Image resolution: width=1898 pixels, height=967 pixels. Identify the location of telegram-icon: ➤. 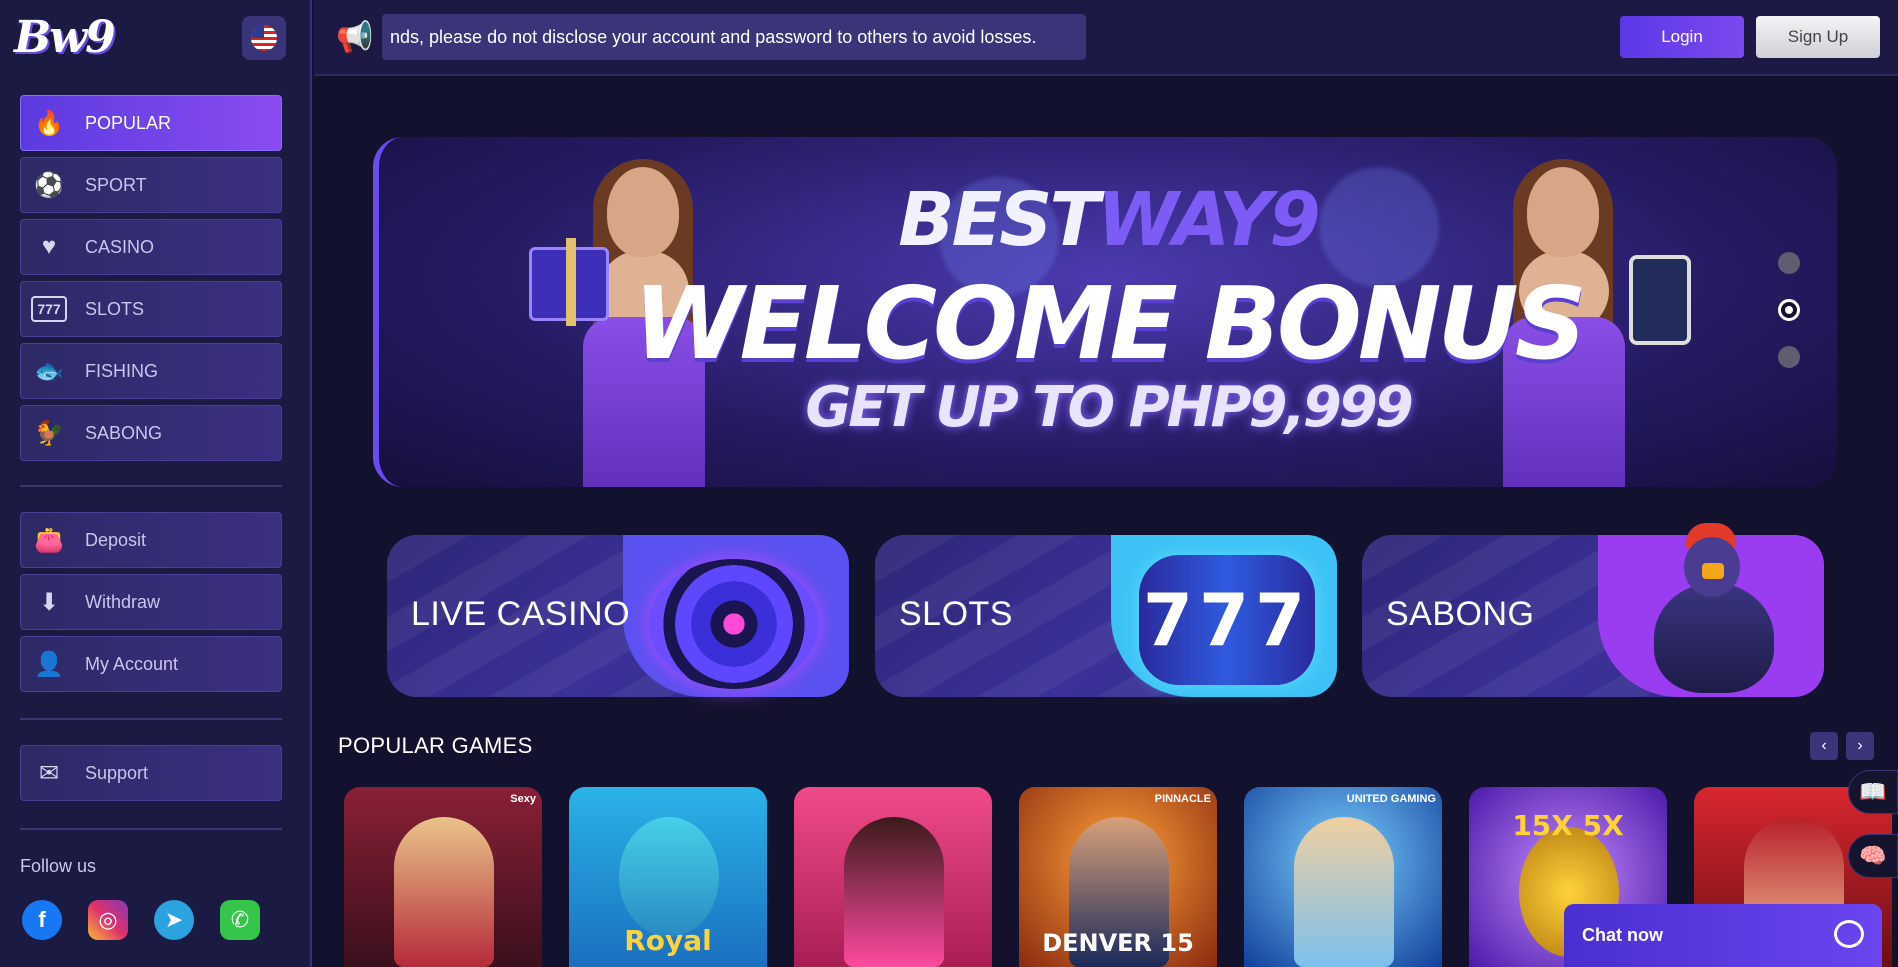
(174, 920).